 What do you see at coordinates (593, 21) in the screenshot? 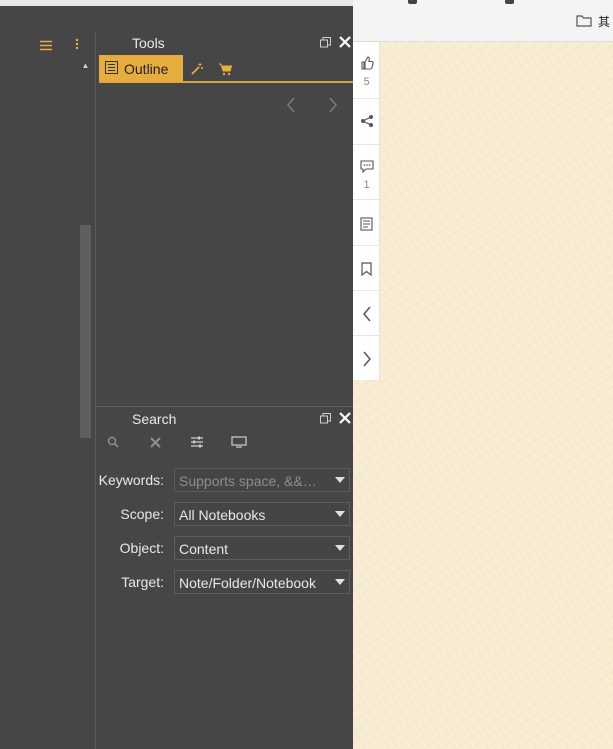
I see `bookmark-folder: 其` at bounding box center [593, 21].